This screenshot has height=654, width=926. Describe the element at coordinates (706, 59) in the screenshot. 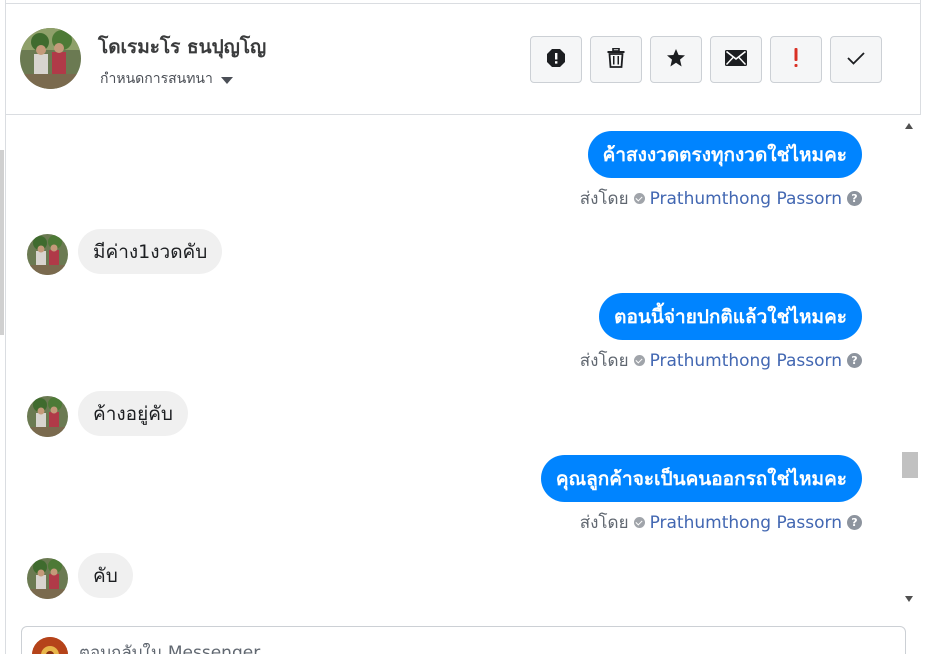

I see `action-toolbar` at that location.